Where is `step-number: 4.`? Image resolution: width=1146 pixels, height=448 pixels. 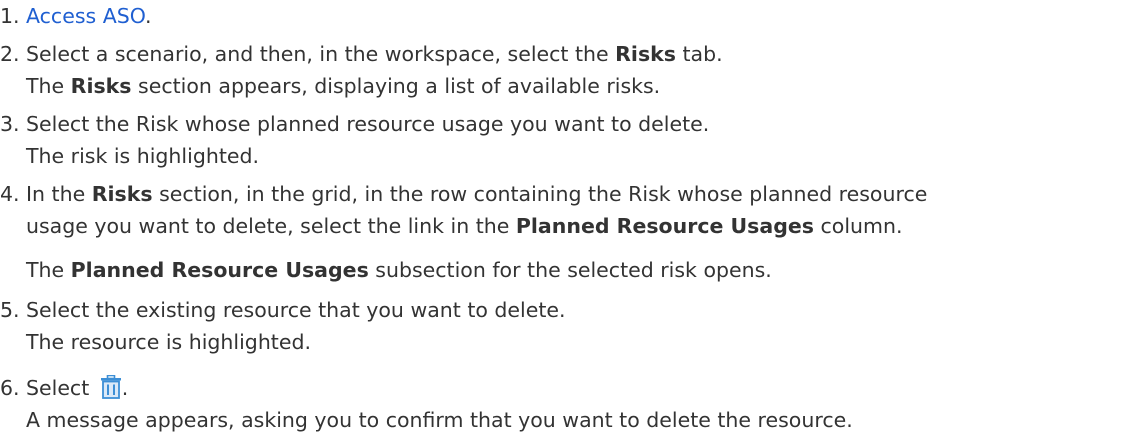
step-number: 4. is located at coordinates (10, 194).